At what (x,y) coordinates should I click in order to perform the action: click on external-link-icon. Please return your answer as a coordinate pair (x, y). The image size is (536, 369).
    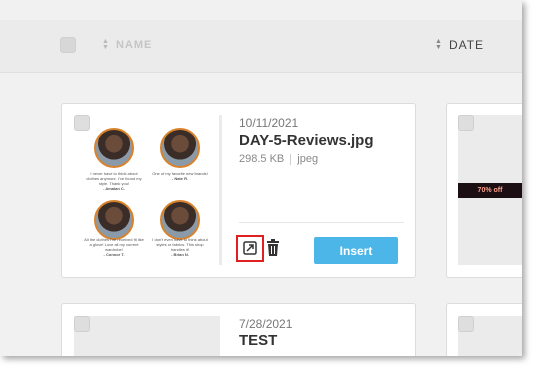
    Looking at the image, I should click on (250, 248).